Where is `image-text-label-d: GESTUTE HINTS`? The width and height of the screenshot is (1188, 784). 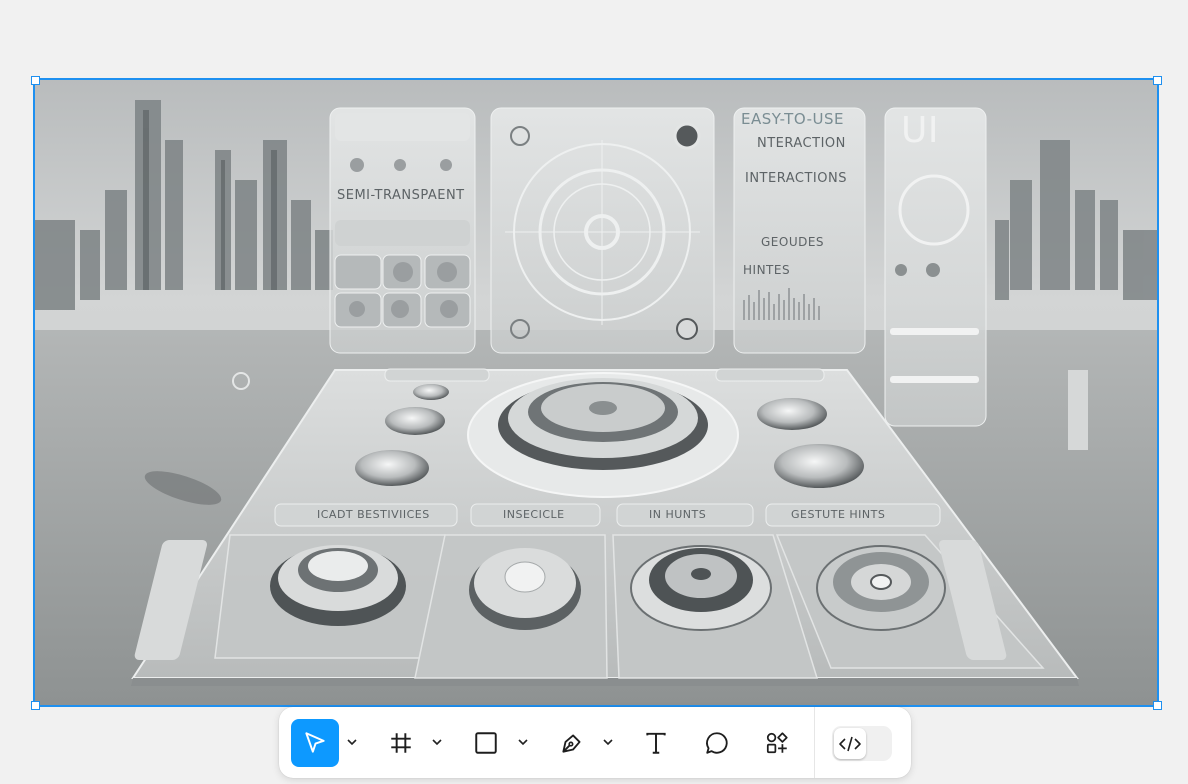 image-text-label-d: GESTUTE HINTS is located at coordinates (838, 514).